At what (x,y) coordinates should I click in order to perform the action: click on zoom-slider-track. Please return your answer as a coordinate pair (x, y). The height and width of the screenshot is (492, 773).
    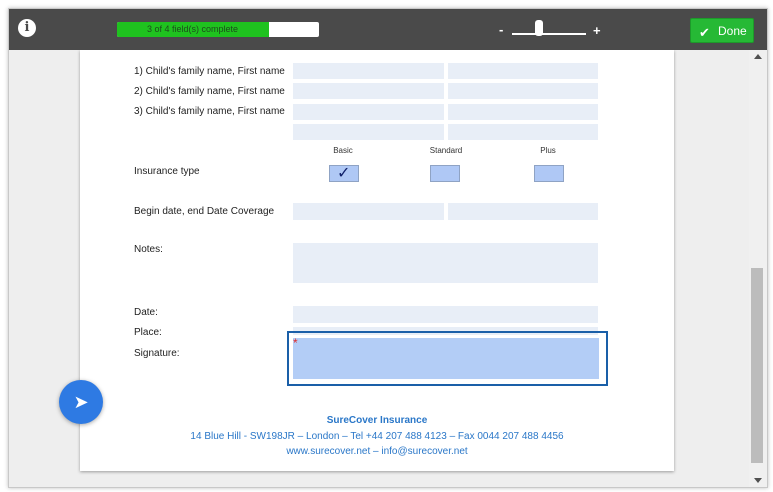
    Looking at the image, I should click on (549, 34).